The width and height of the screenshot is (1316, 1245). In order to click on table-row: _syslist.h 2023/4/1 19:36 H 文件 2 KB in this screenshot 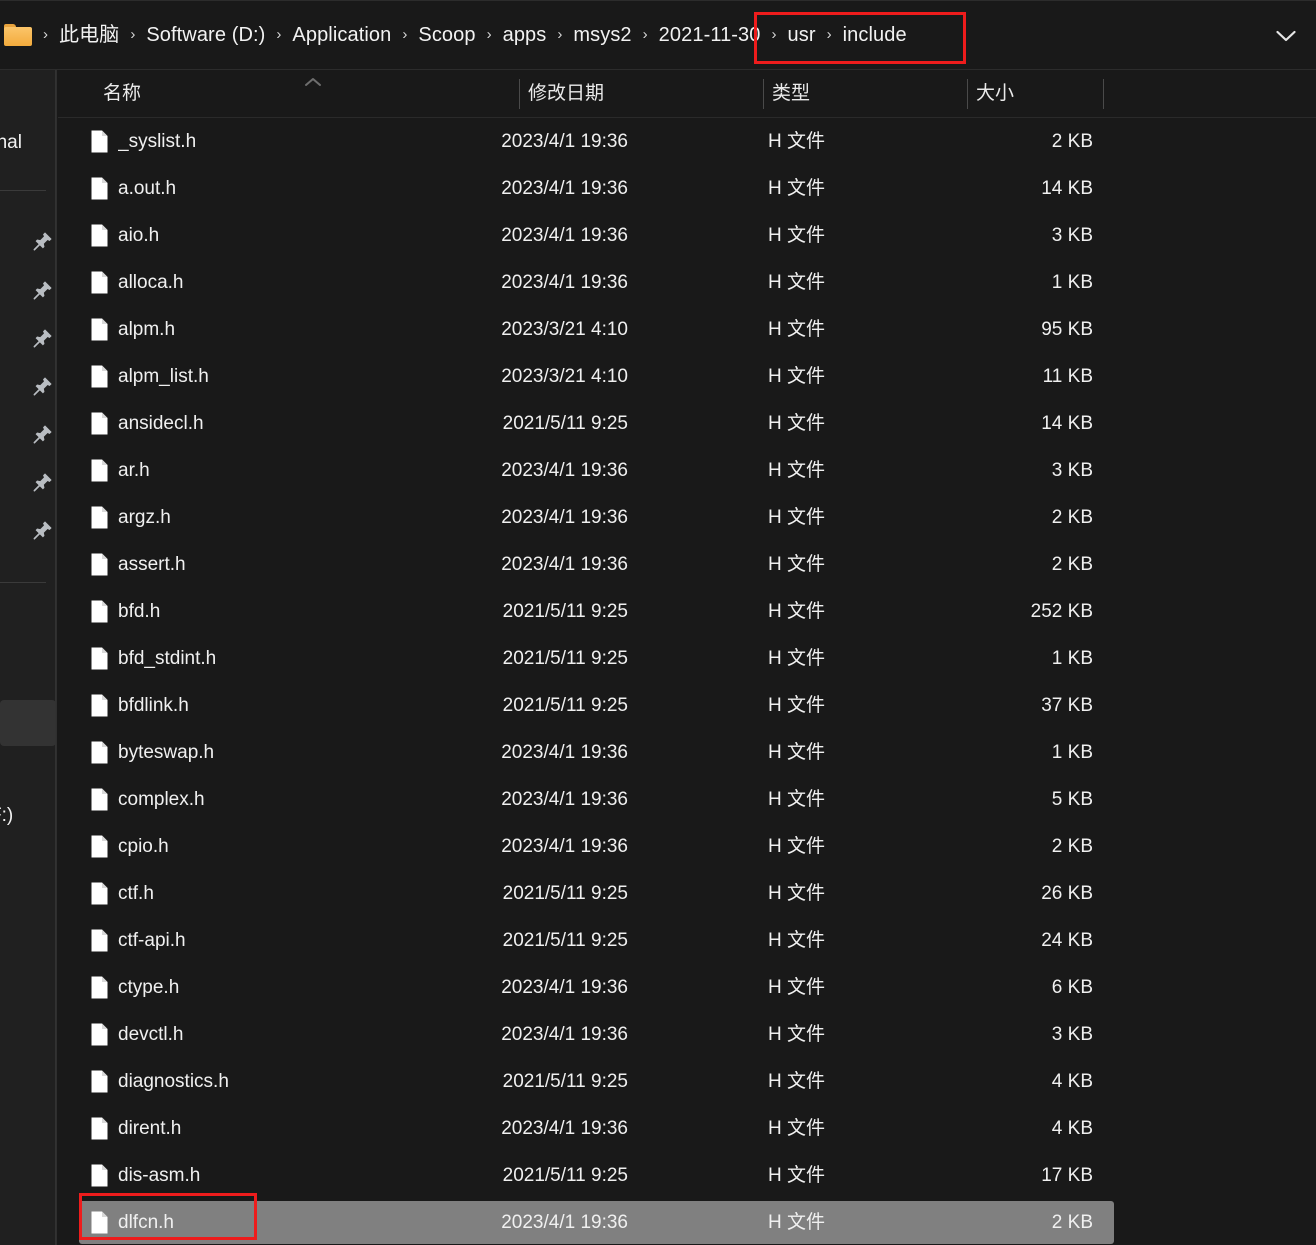, I will do `click(687, 141)`.